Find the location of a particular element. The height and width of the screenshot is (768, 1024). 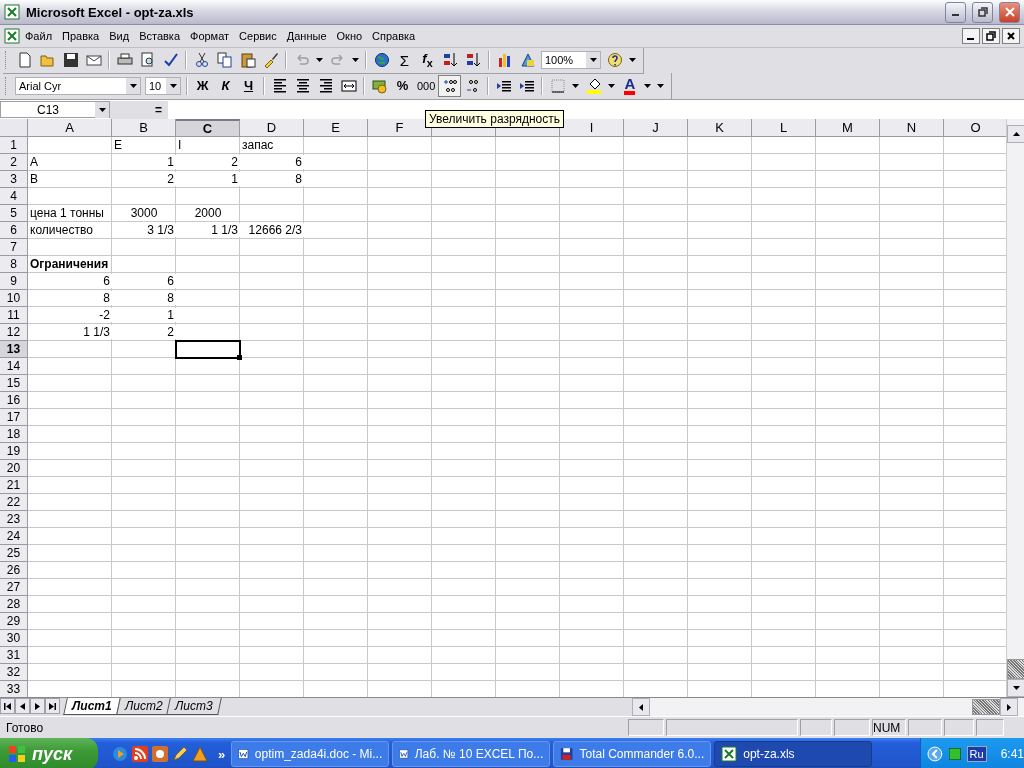

row-header: 4 is located at coordinates (14, 196).